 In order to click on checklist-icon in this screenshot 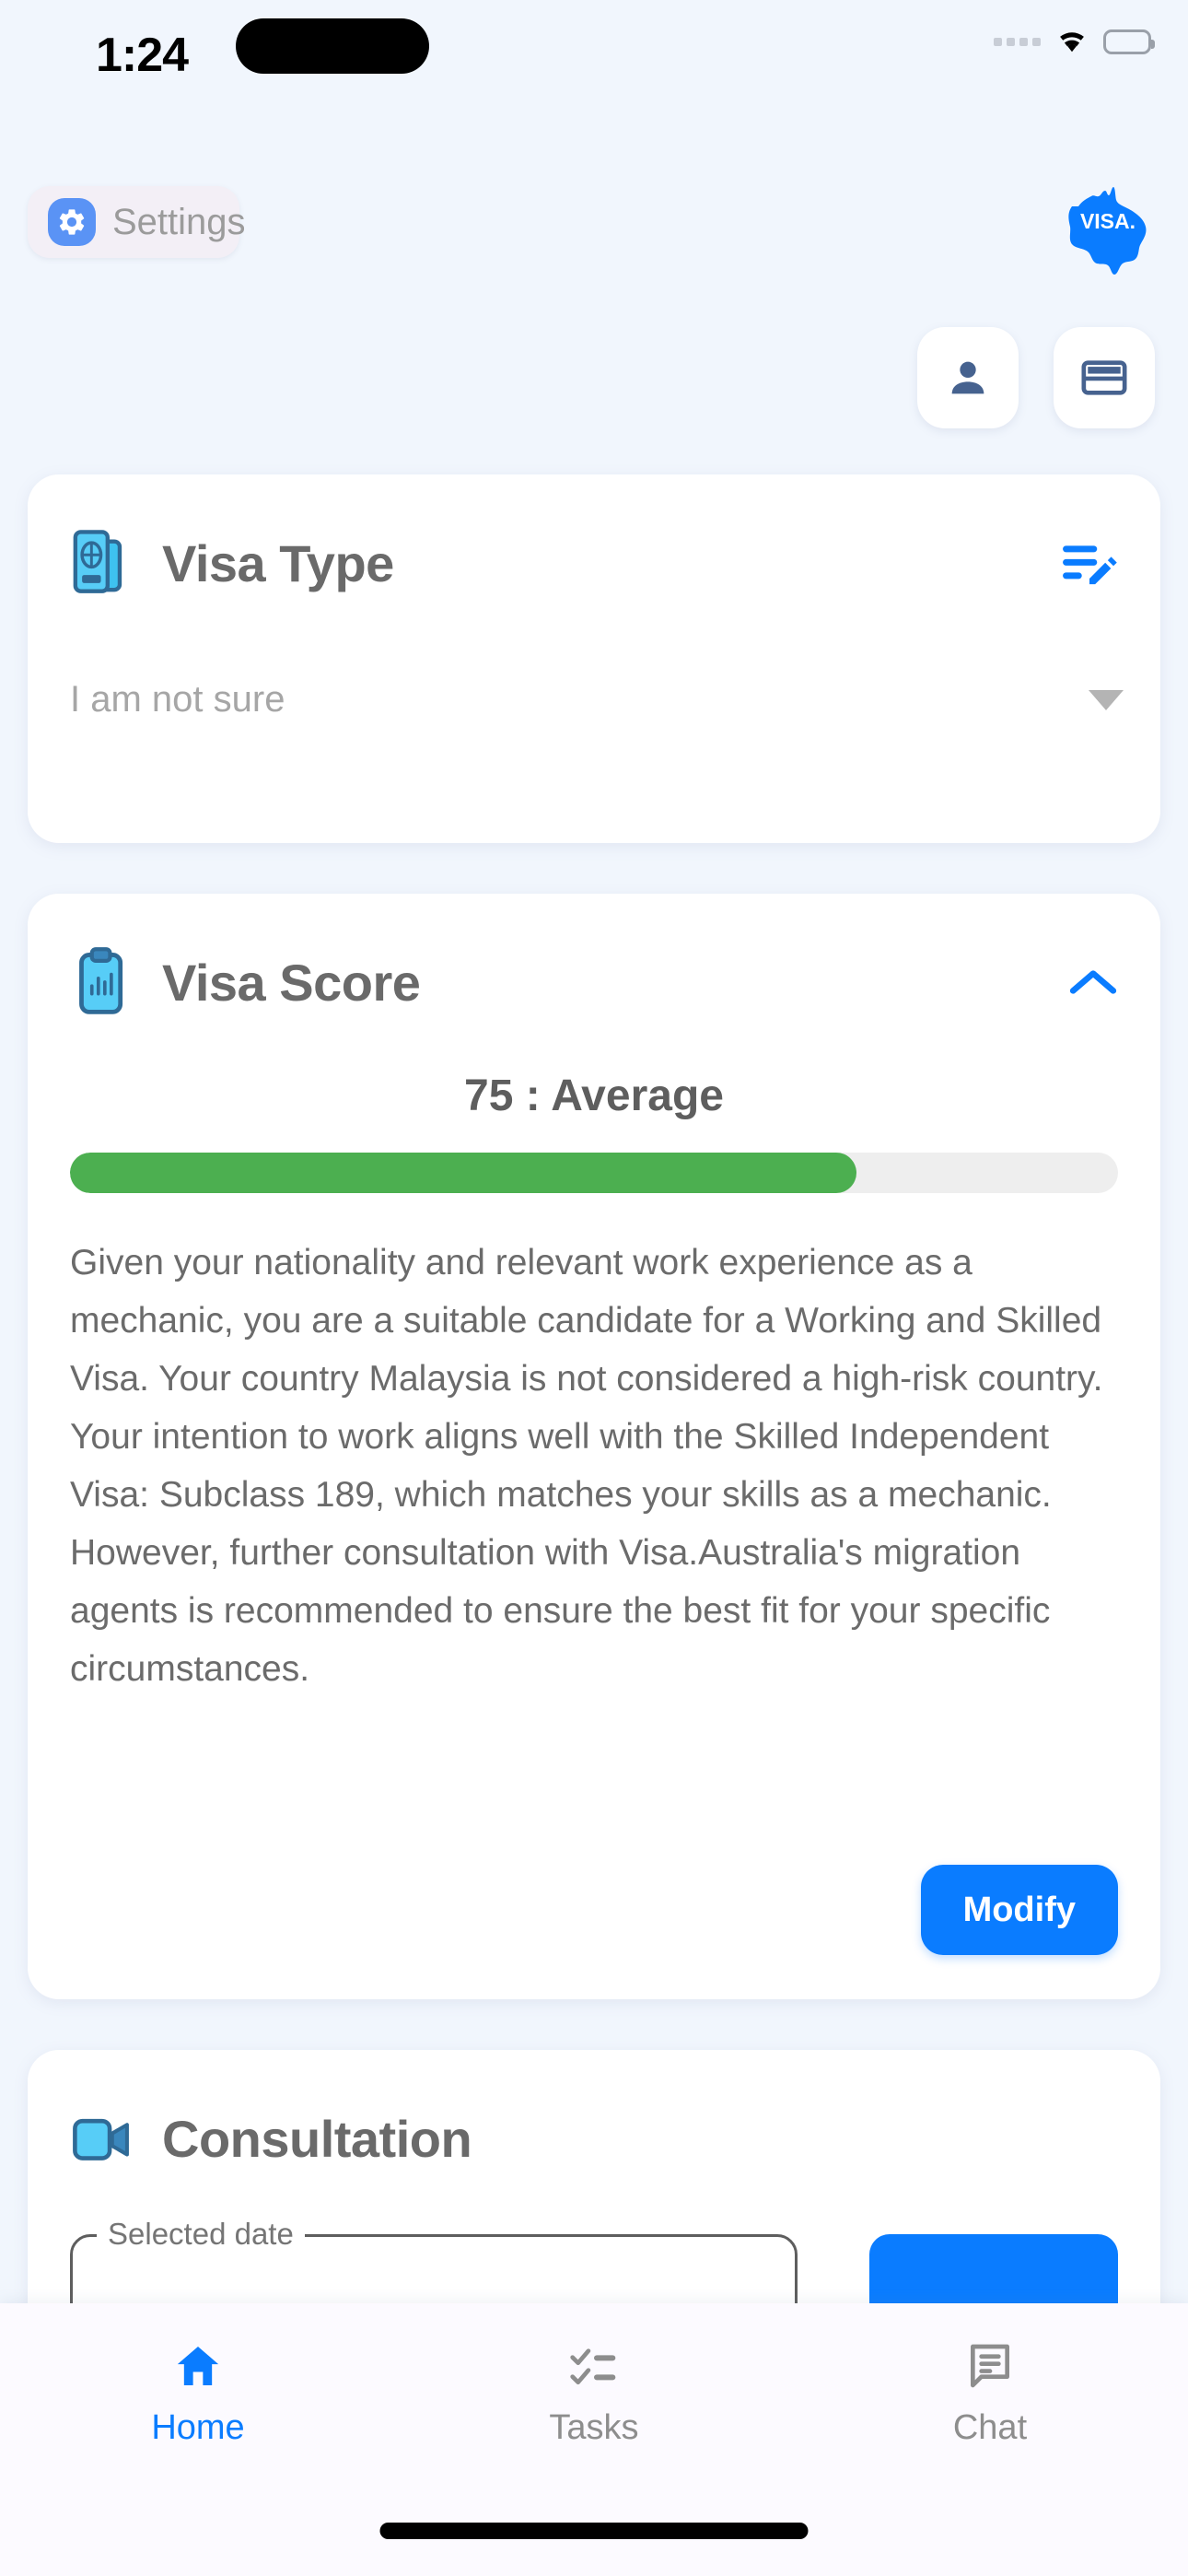, I will do `click(593, 2366)`.